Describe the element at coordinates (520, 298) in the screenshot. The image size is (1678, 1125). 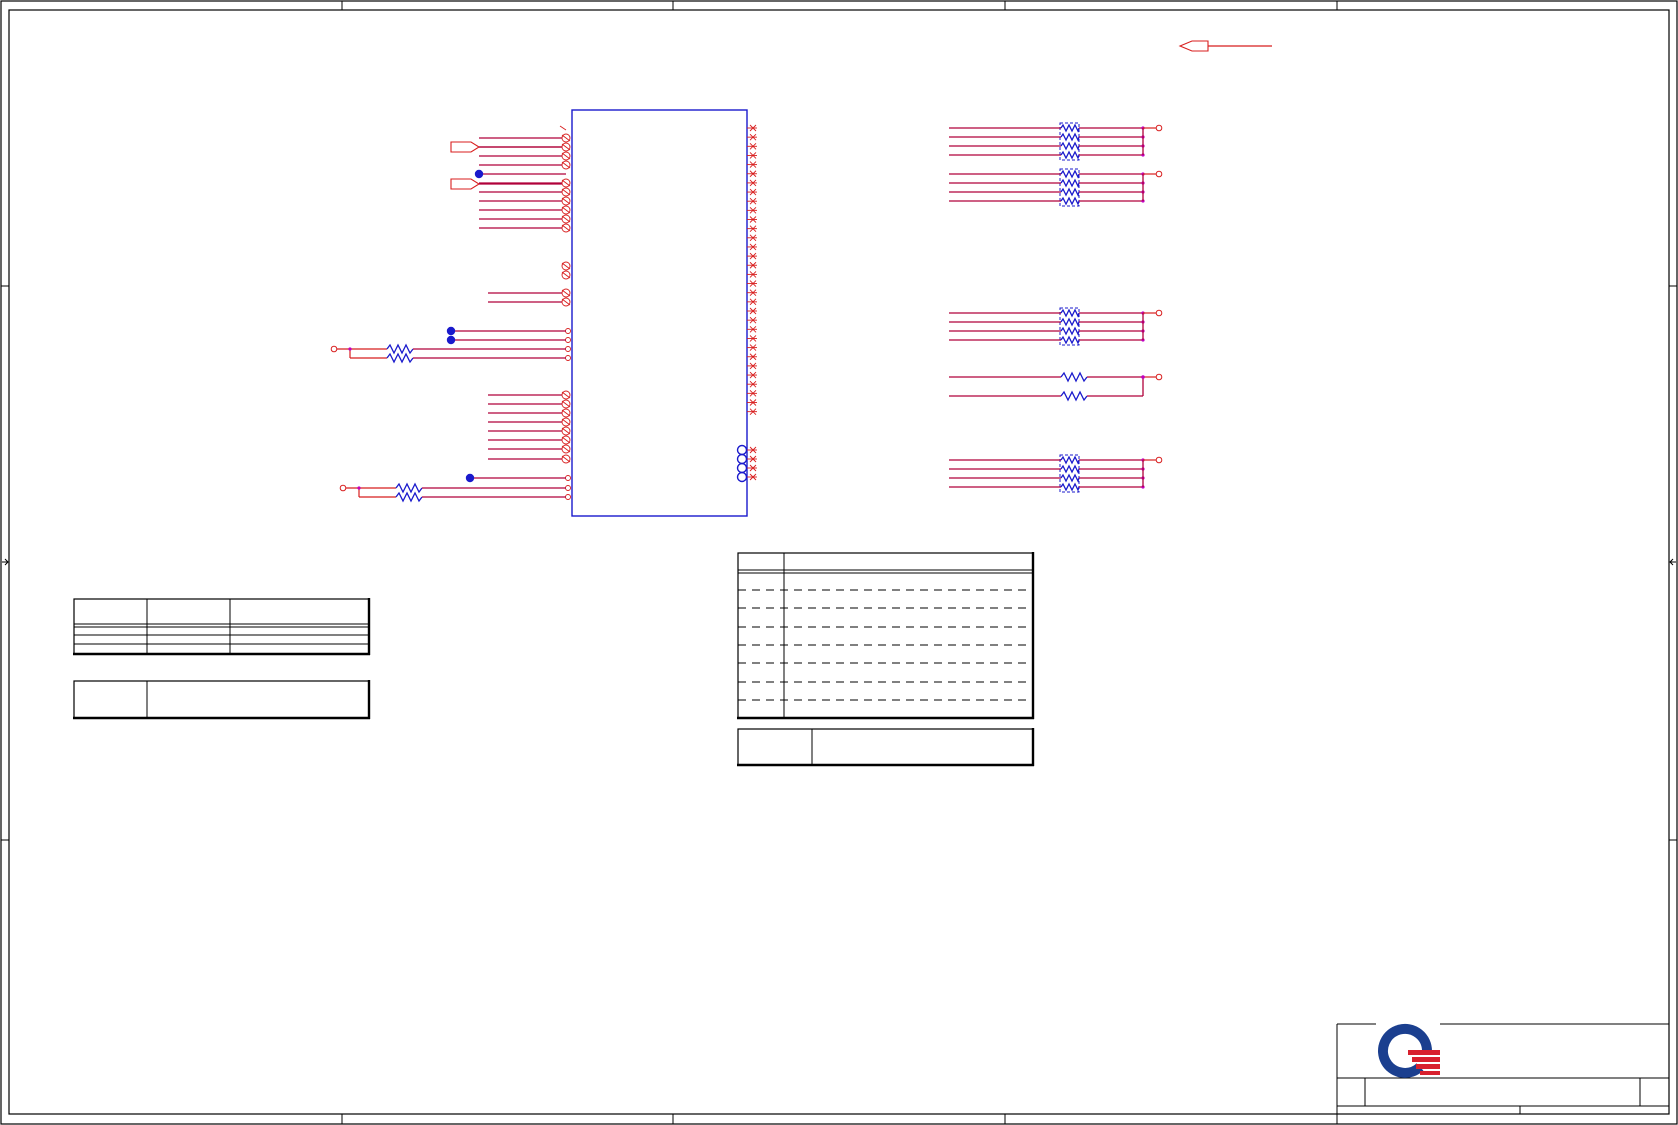
I see `left-signal-wires` at that location.